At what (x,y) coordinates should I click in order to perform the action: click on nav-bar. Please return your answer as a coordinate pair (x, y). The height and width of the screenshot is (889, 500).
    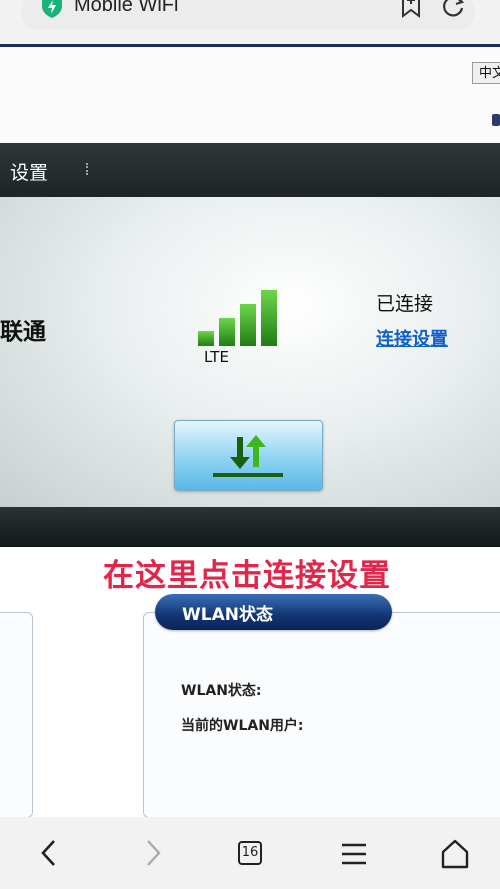
    Looking at the image, I should click on (250, 170).